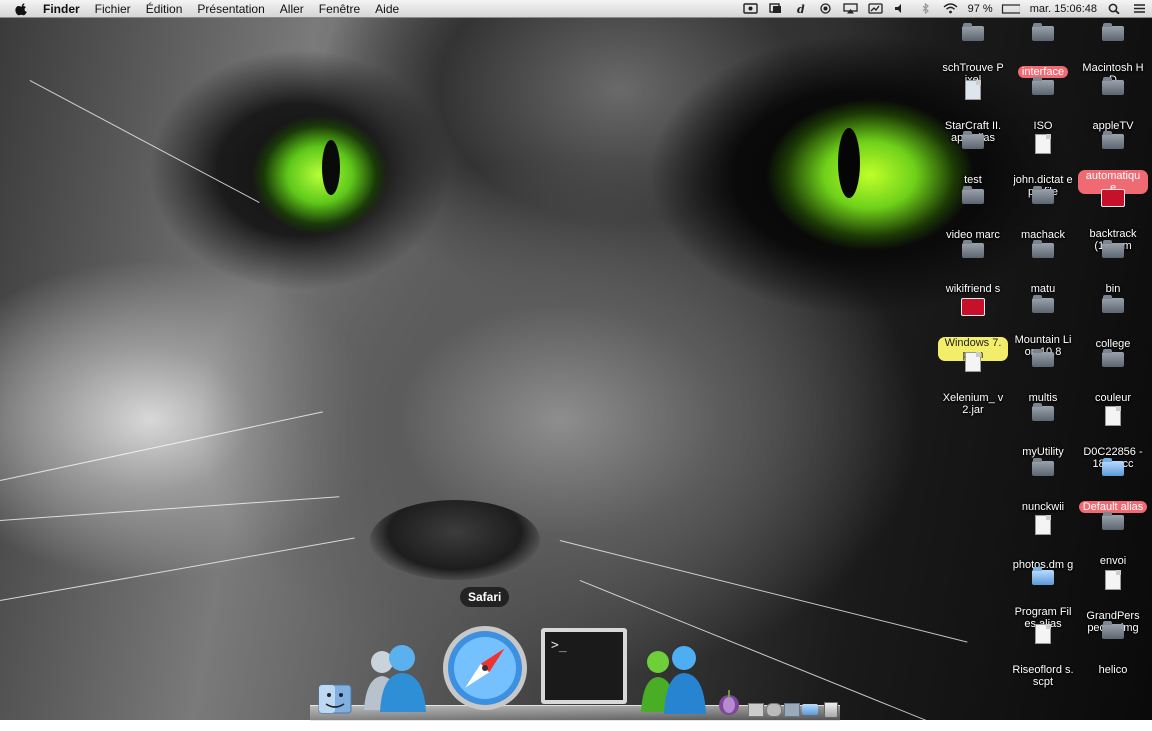  What do you see at coordinates (973, 159) in the screenshot?
I see `desktop-icon: test` at bounding box center [973, 159].